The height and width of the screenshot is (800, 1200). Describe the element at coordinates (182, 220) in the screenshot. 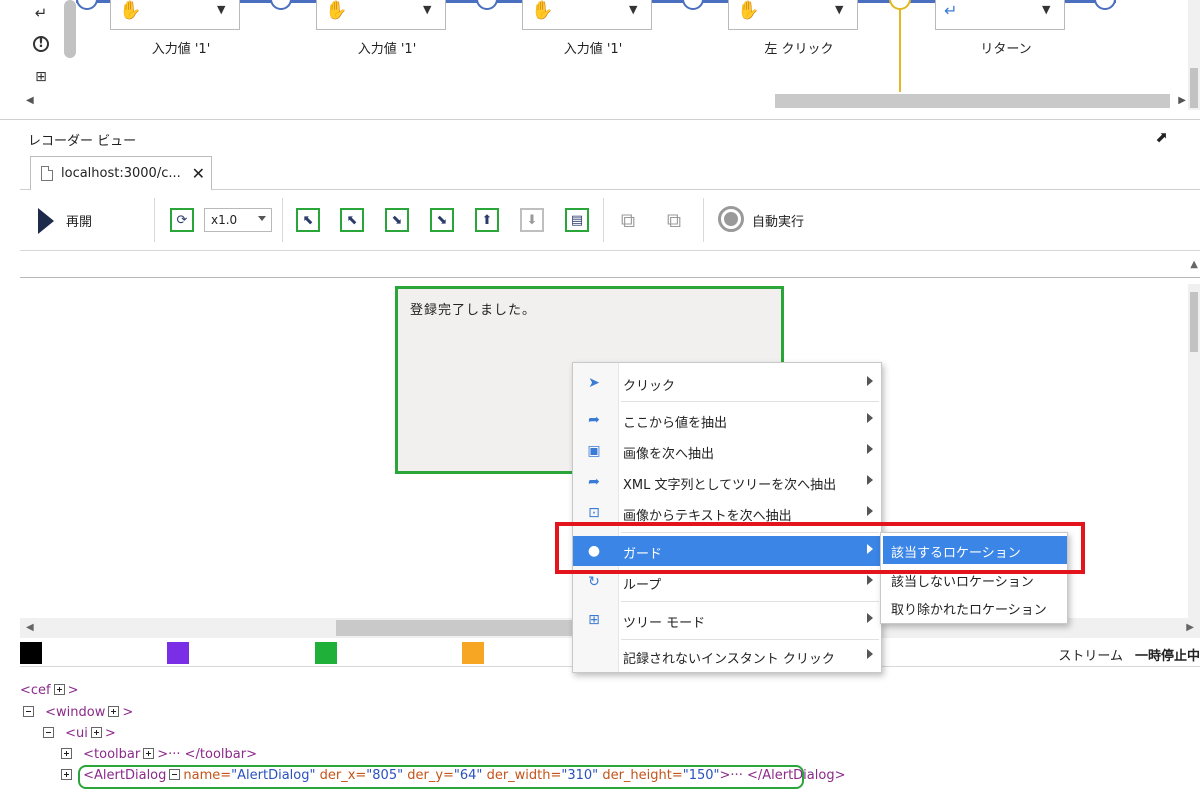

I see `sync-button: ⟳` at that location.